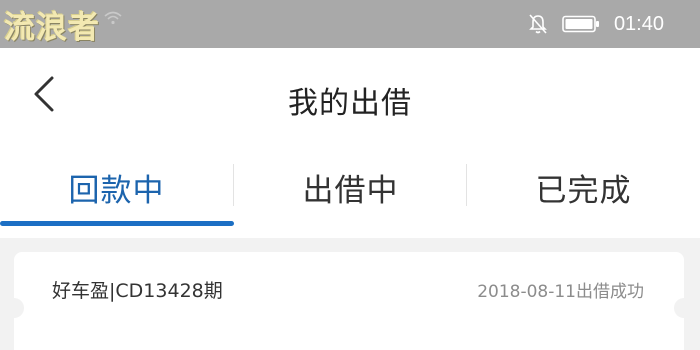 The width and height of the screenshot is (700, 350). What do you see at coordinates (560, 292) in the screenshot?
I see `loan-status-date: 2018-08-11出借成功` at bounding box center [560, 292].